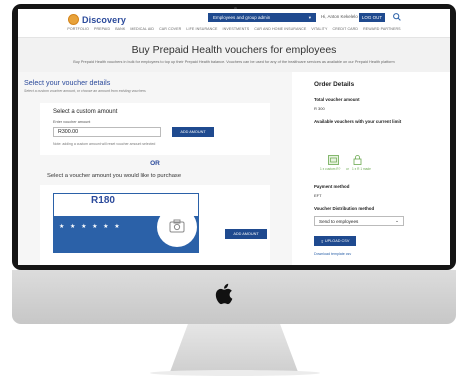  I want to click on voucher-amount-input, so click(107, 132).